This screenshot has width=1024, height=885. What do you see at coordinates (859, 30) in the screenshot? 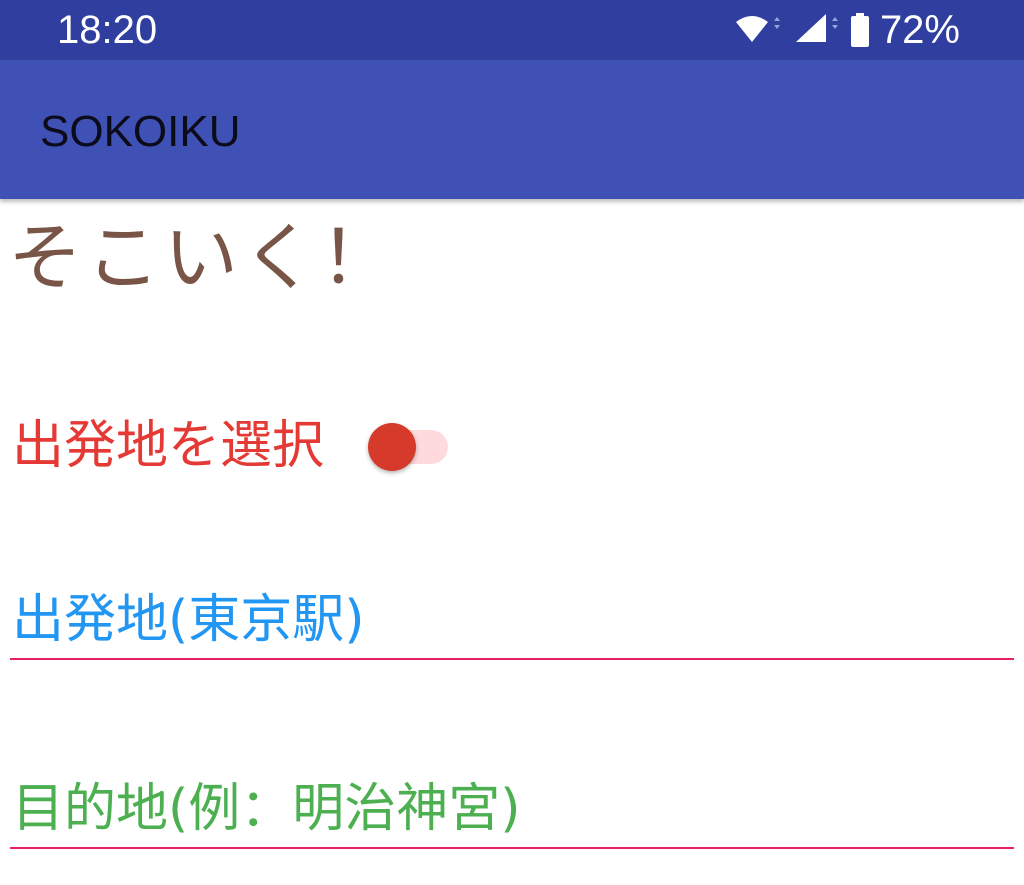
I see `battery-icon` at bounding box center [859, 30].